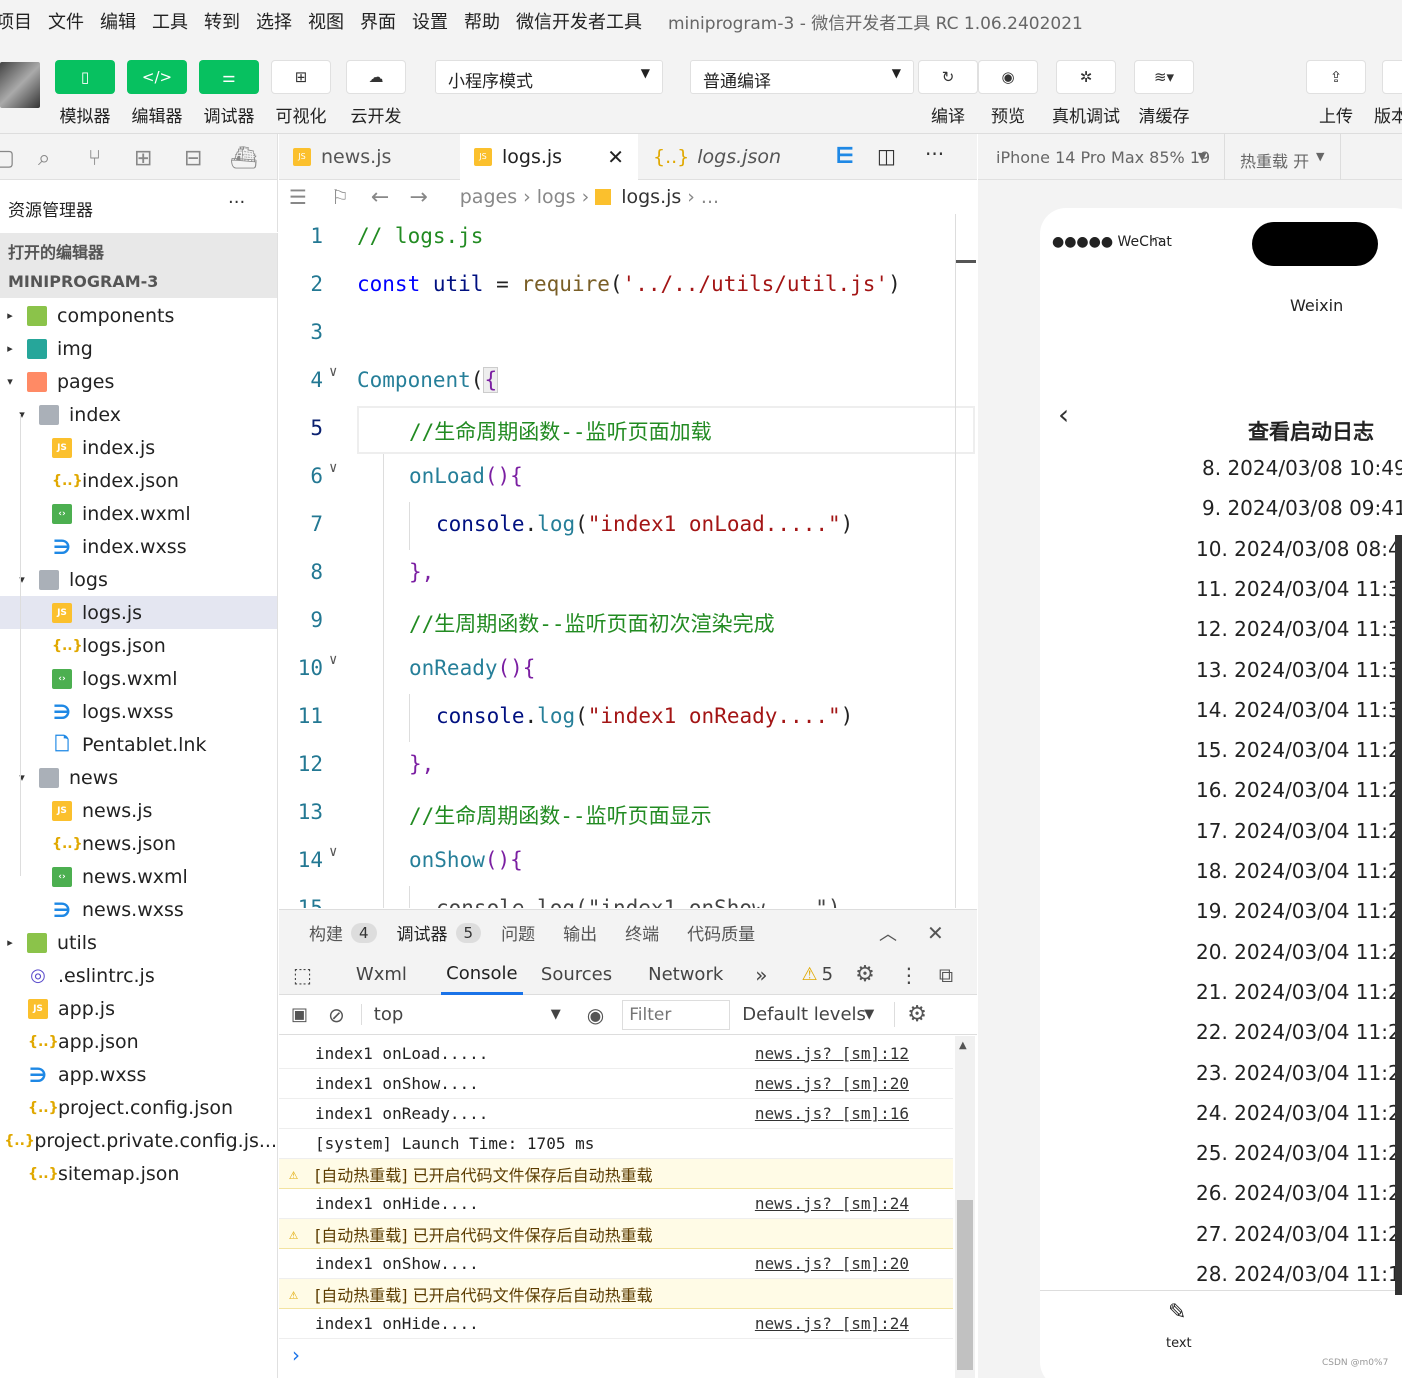  What do you see at coordinates (482, 21) in the screenshot?
I see `menu-help: 帮助` at bounding box center [482, 21].